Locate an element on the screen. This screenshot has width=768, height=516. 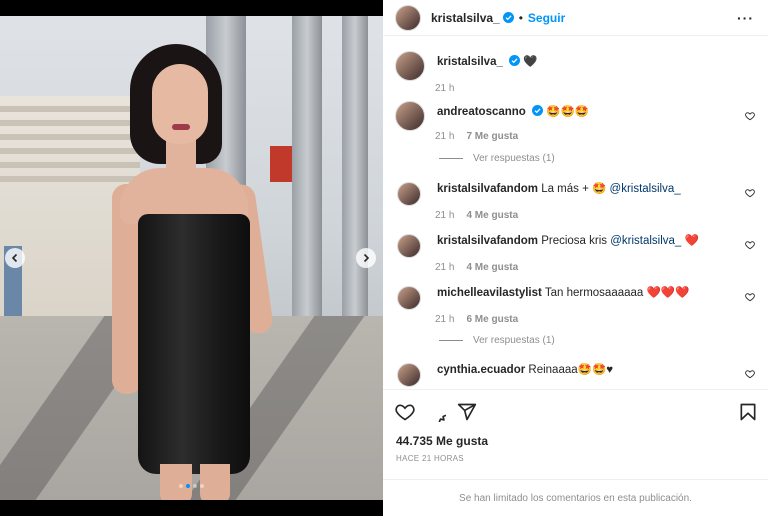
bookmark-icon is located at coordinates (748, 412).